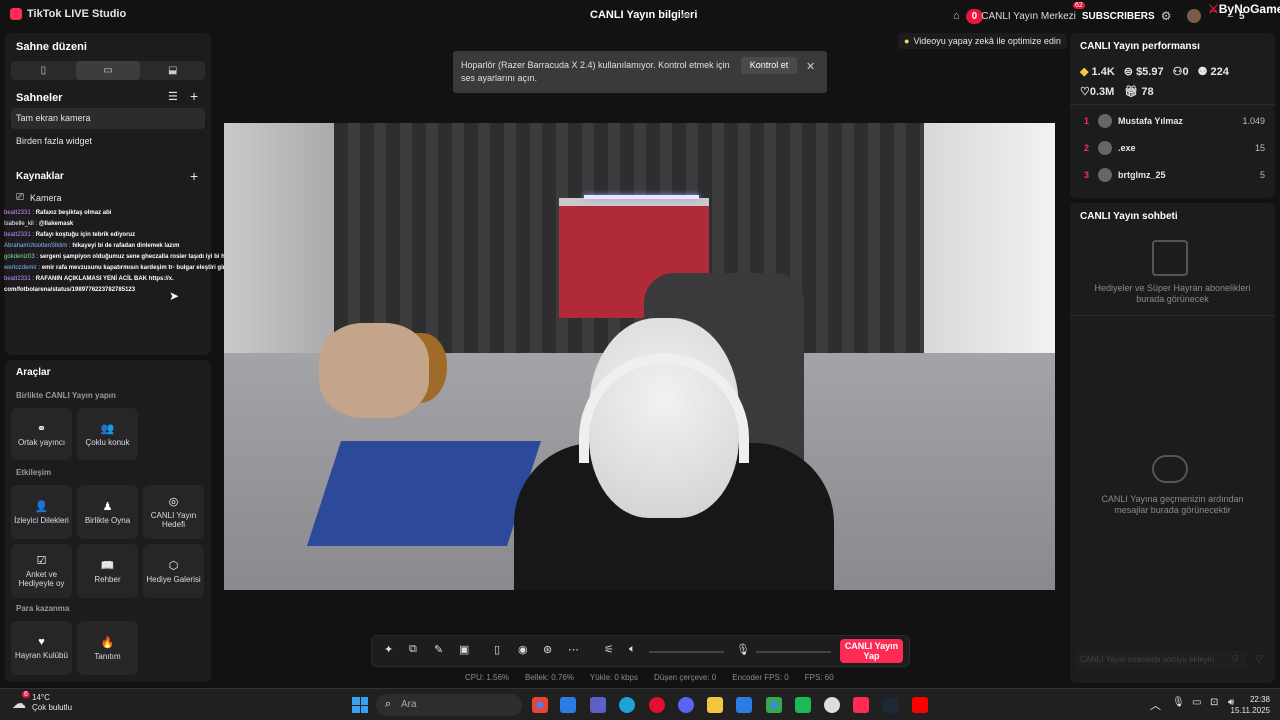 The height and width of the screenshot is (720, 1280). Describe the element at coordinates (41, 512) in the screenshot. I see `tool-viewer-requests: 👤 İzleyici Dilekleri` at that location.